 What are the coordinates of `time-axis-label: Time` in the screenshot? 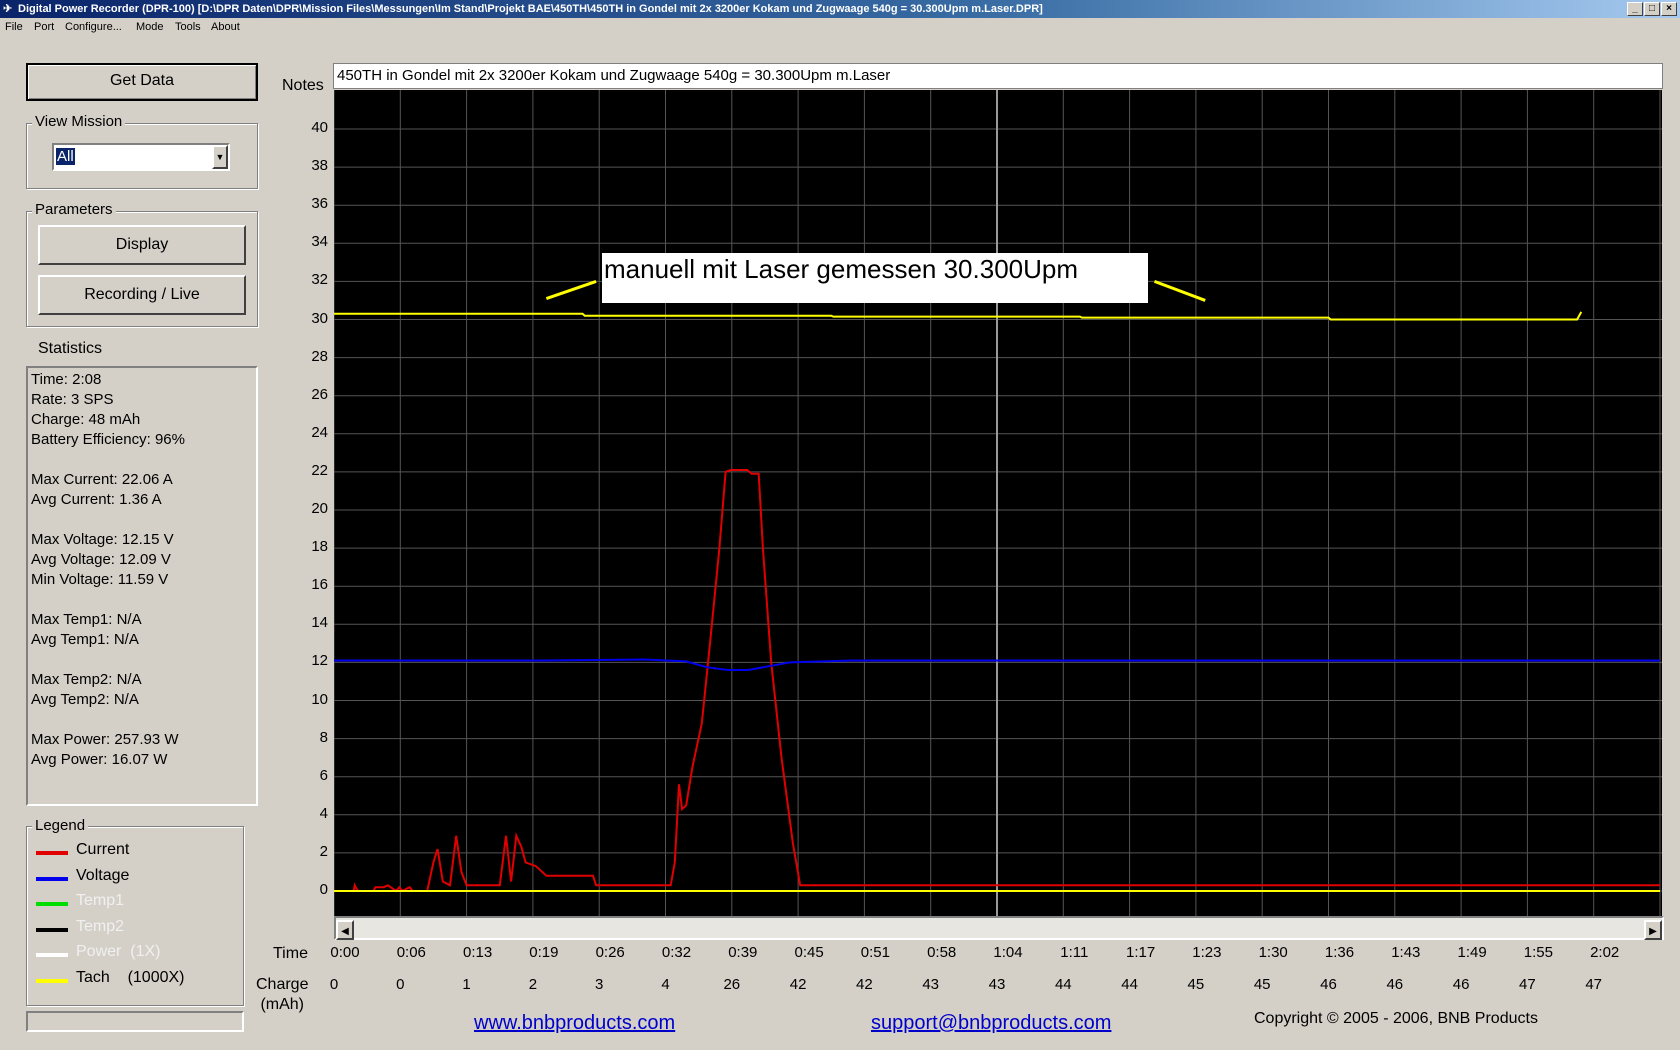 It's located at (290, 953).